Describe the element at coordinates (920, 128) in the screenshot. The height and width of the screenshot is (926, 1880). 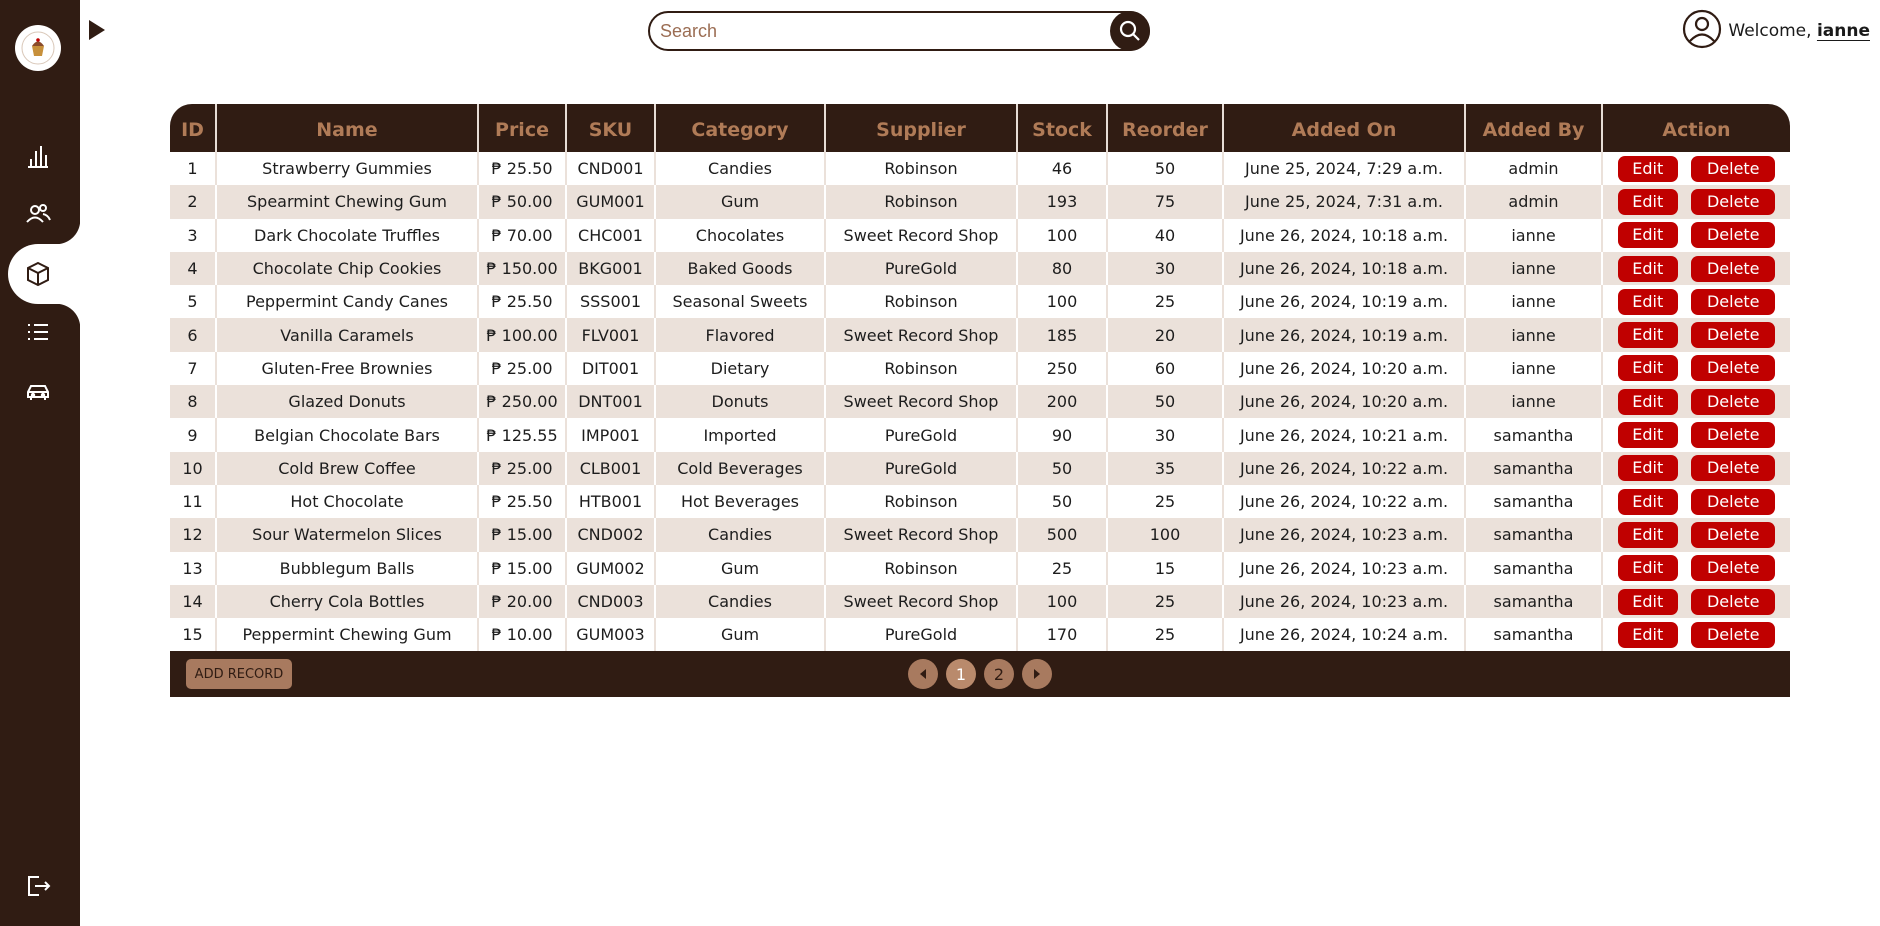
I see `header-supplier: Supplier` at that location.